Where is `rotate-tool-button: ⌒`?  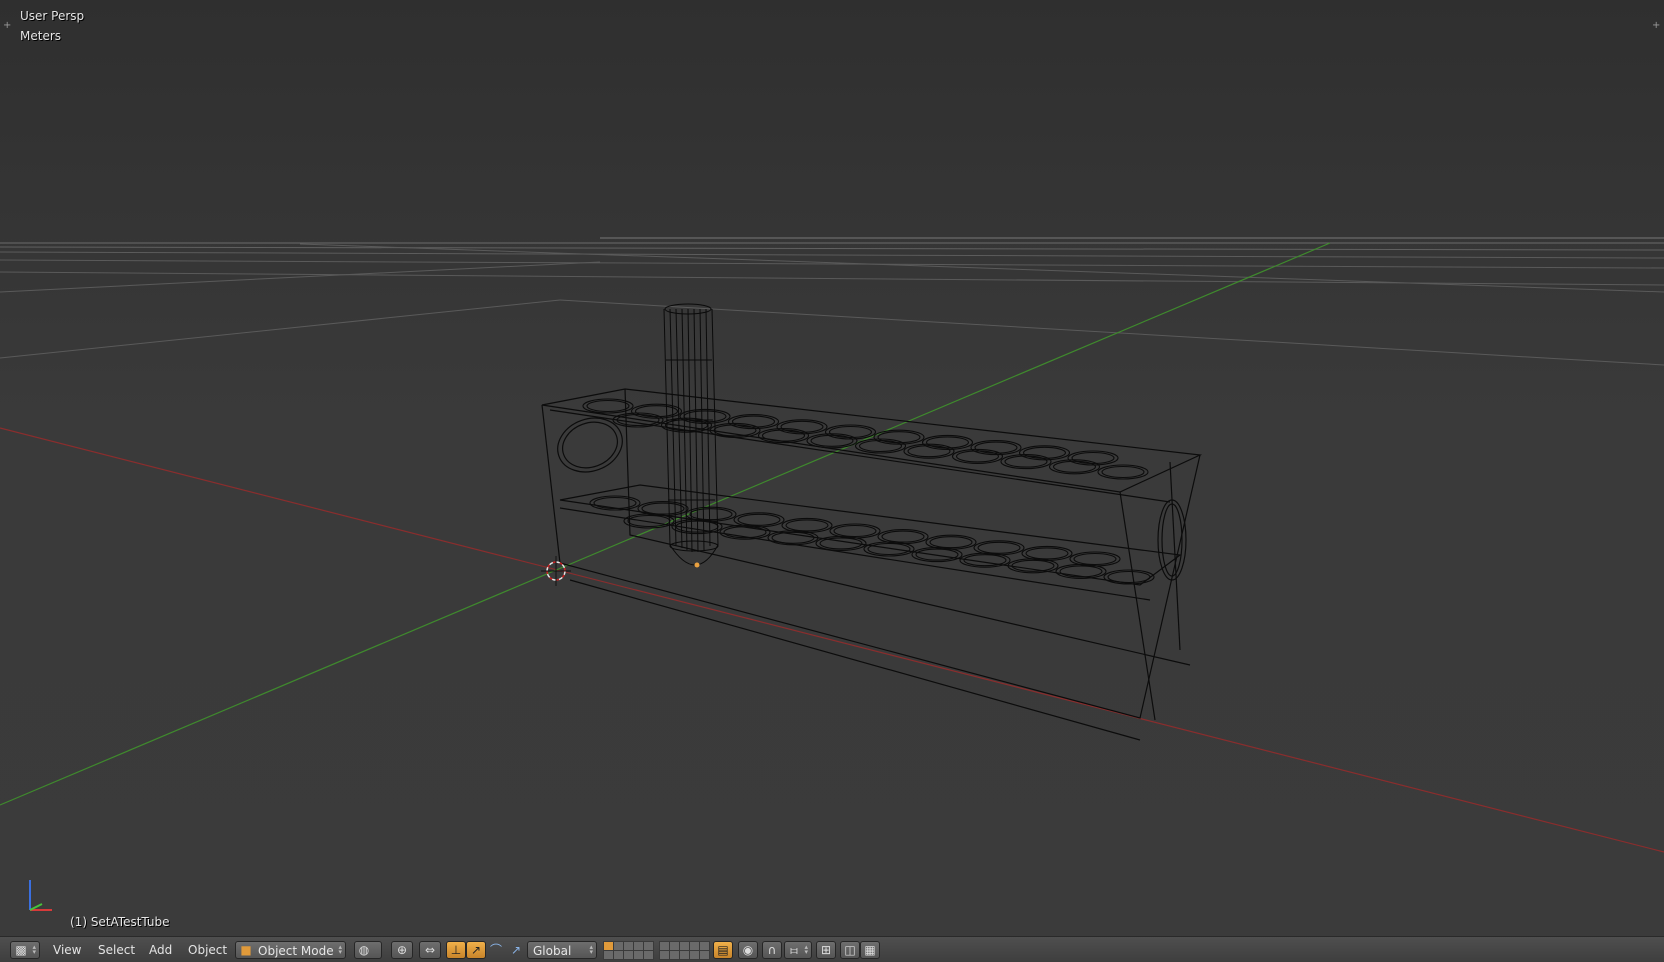
rotate-tool-button: ⌒ is located at coordinates (496, 950).